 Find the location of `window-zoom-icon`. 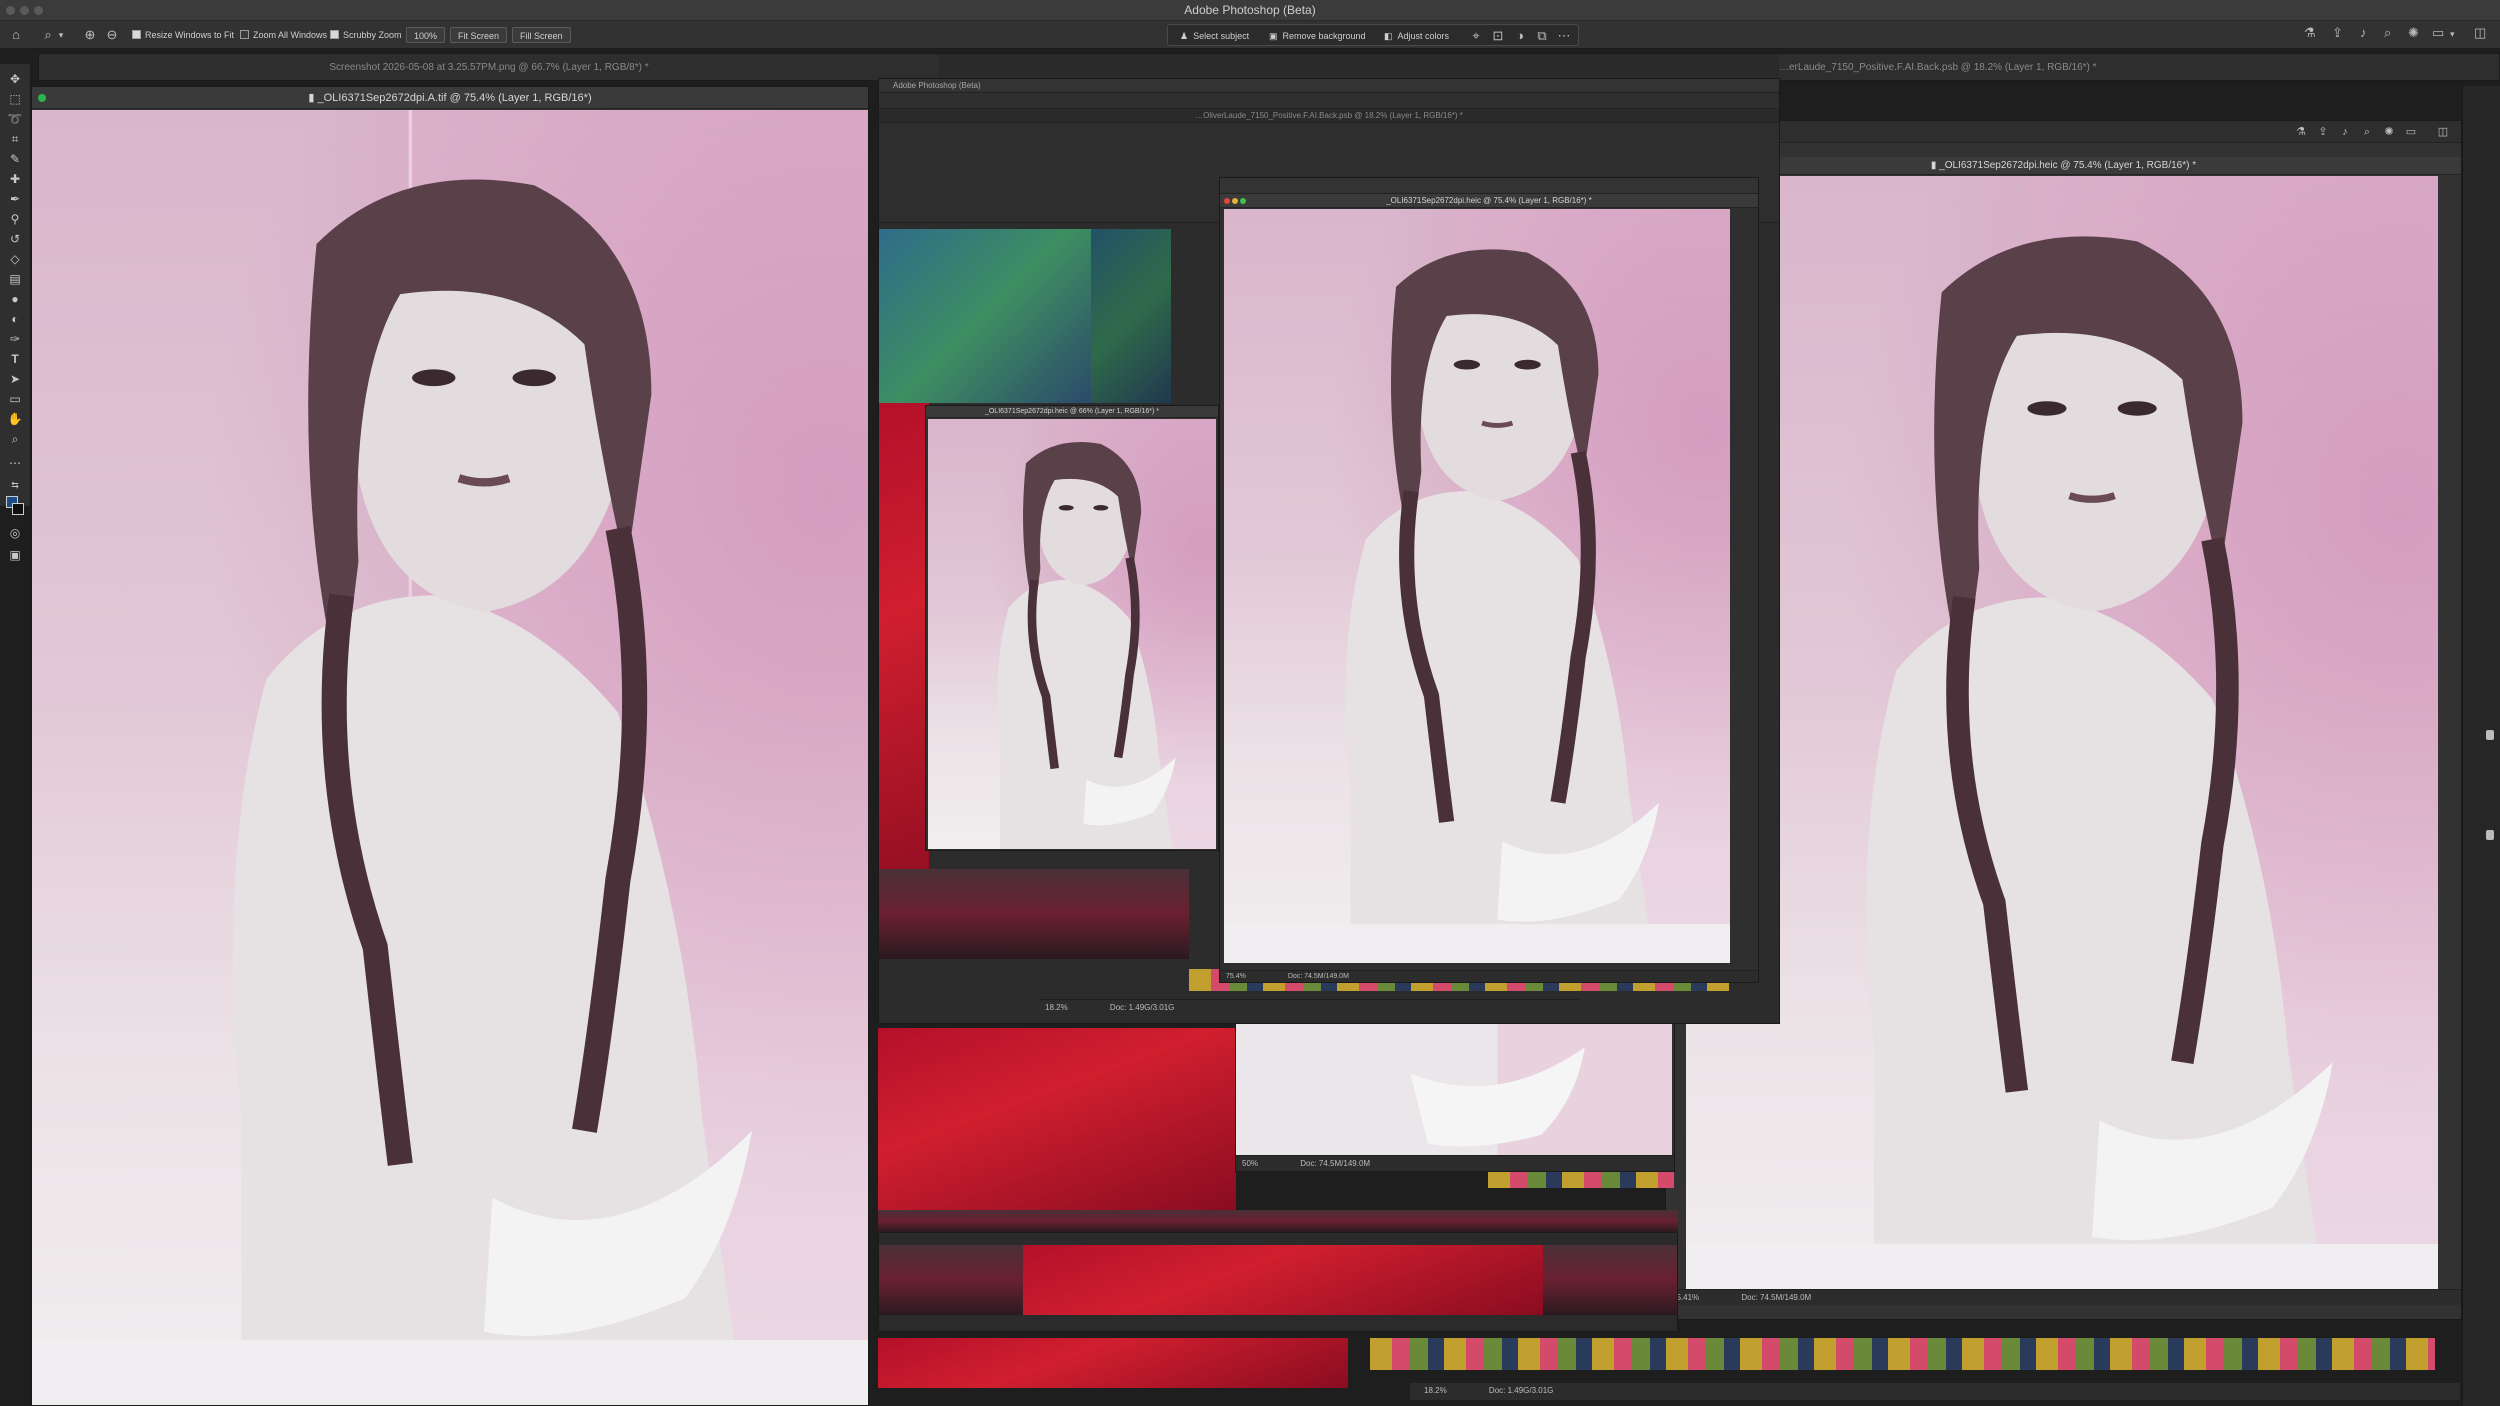

window-zoom-icon is located at coordinates (1243, 201).